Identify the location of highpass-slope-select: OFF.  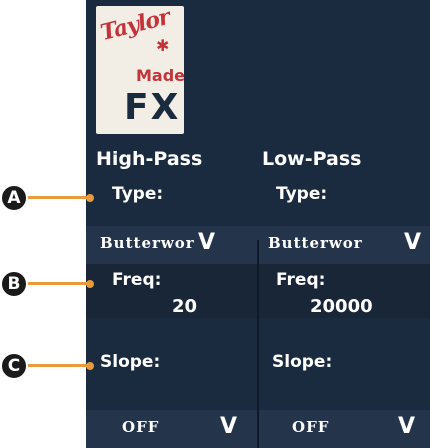
(140, 427).